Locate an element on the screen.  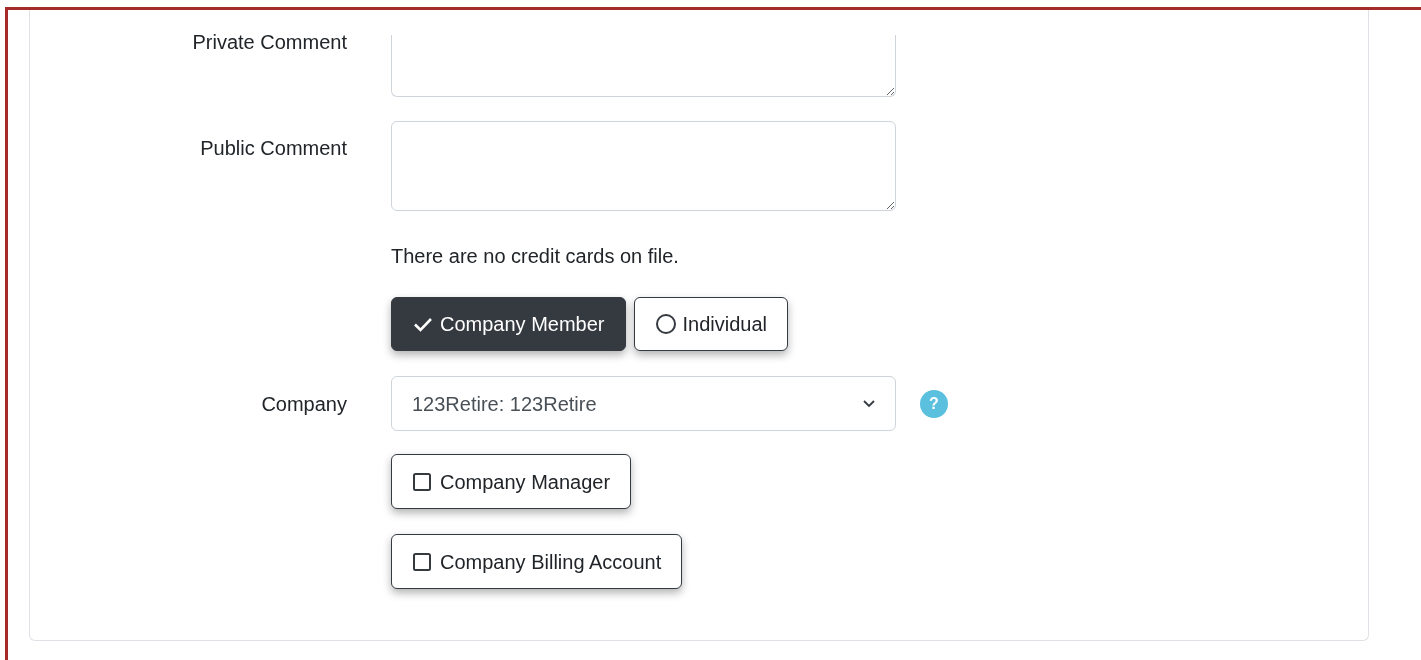
membership-toggle: Company Member is located at coordinates (508, 324).